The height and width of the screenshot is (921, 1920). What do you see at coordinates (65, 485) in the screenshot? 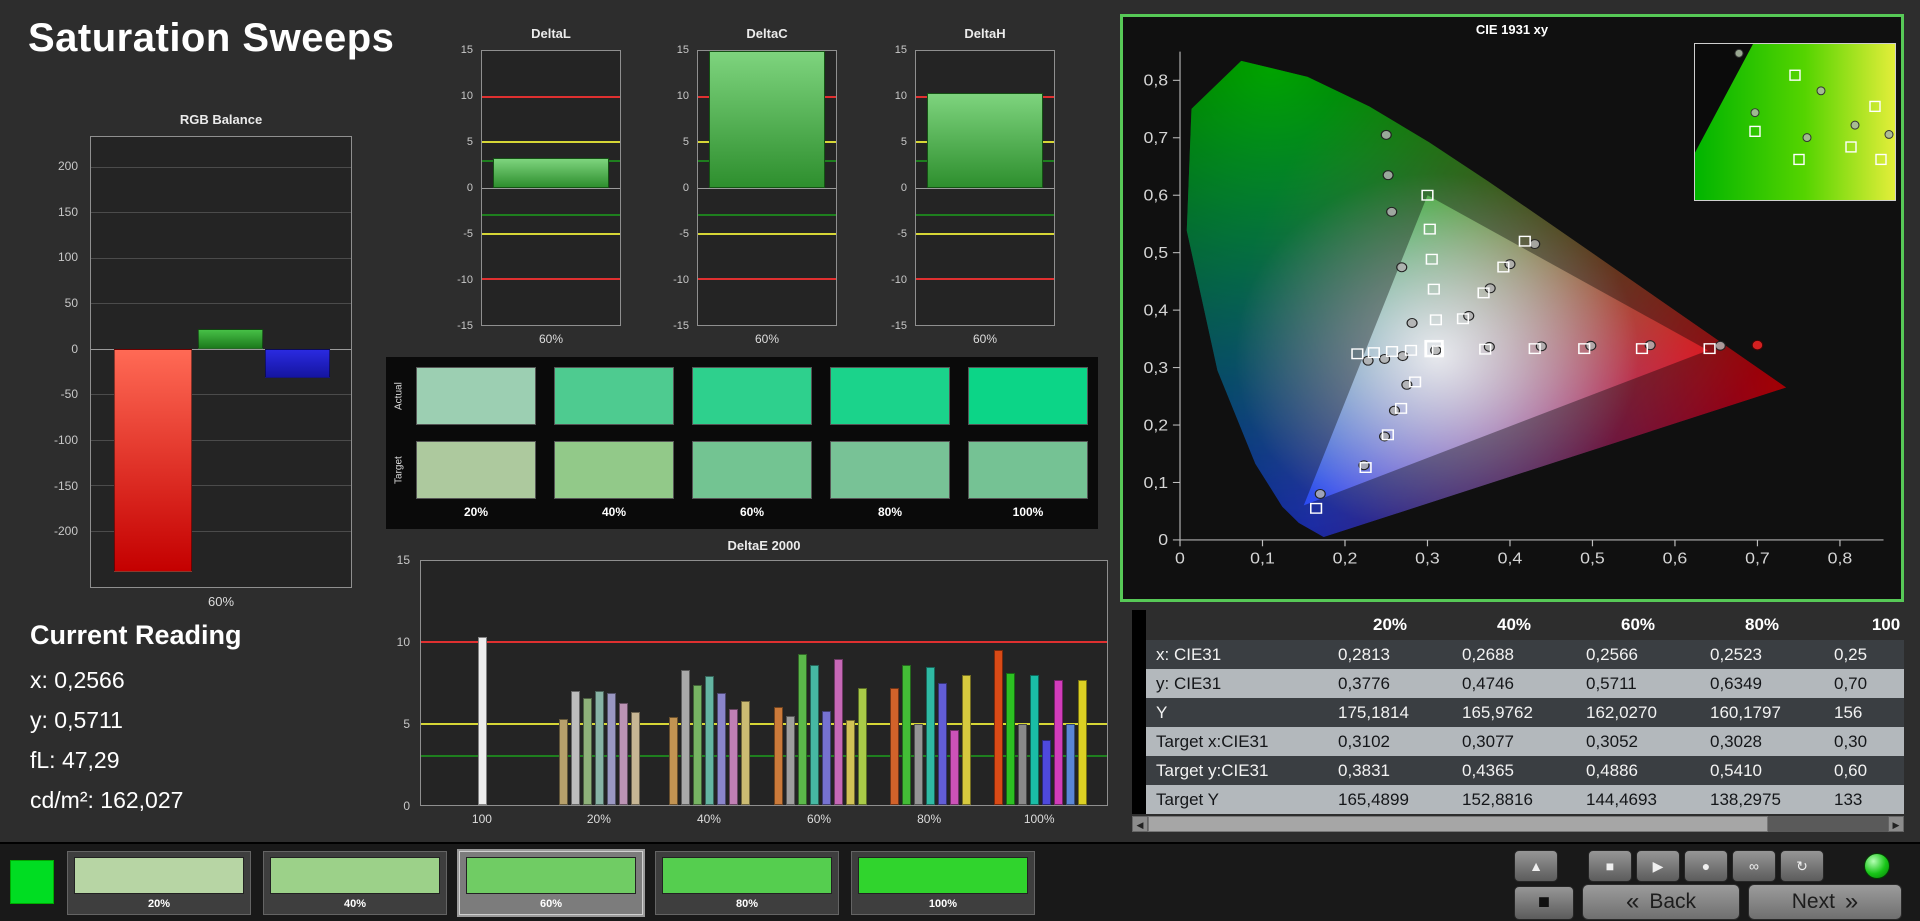
I see `rgb-ytick-label: -150` at bounding box center [65, 485].